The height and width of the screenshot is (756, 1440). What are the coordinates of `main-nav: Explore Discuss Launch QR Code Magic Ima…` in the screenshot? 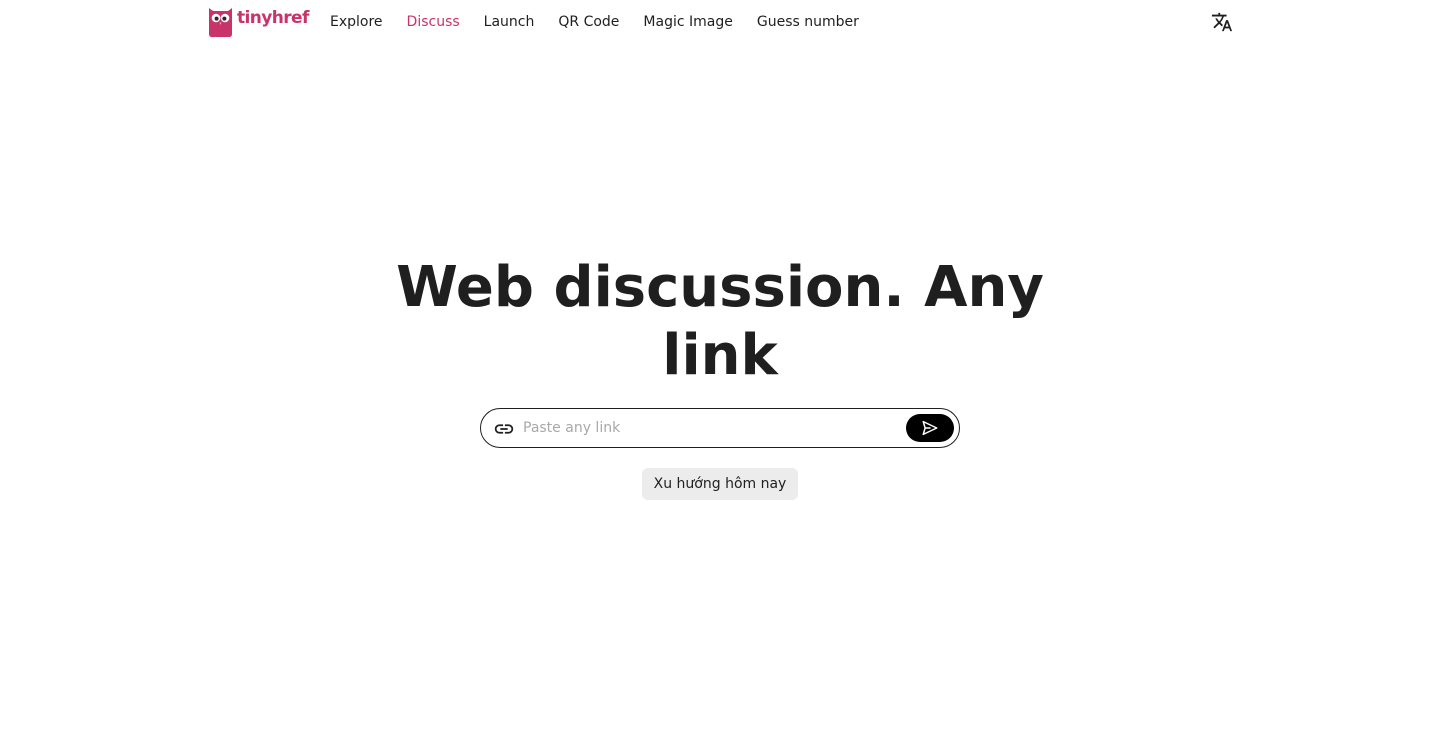 It's located at (606, 22).